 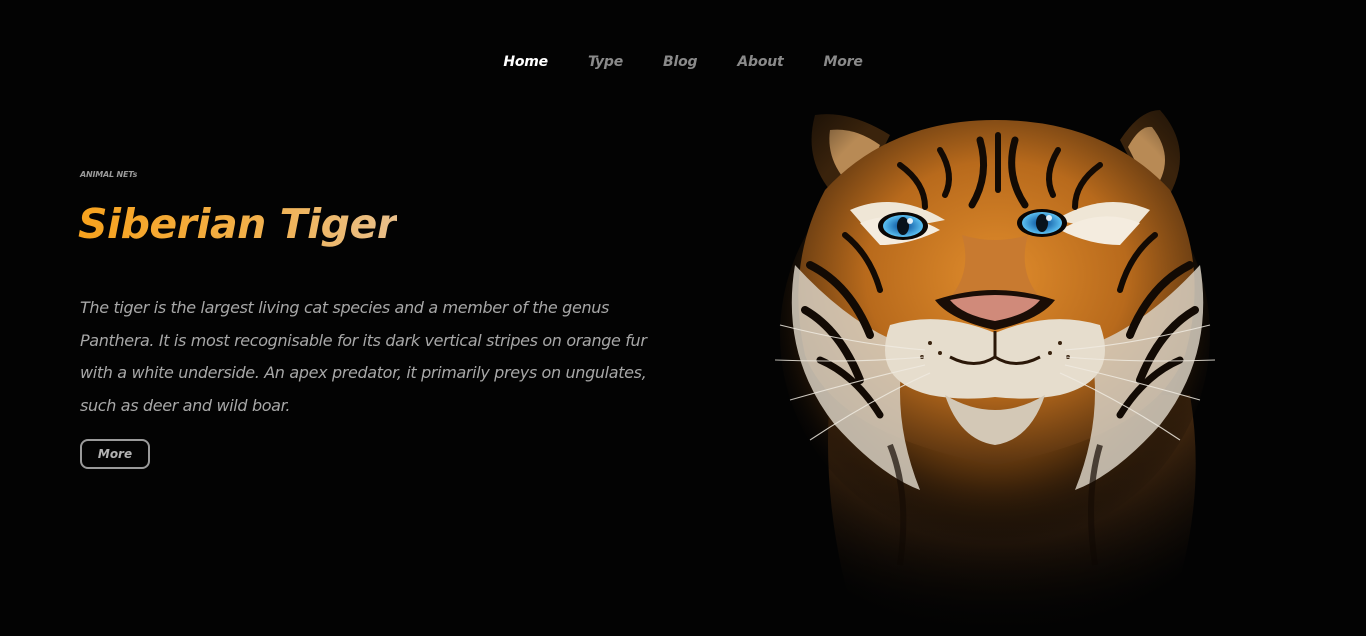 What do you see at coordinates (843, 62) in the screenshot?
I see `nav-item-more: More` at bounding box center [843, 62].